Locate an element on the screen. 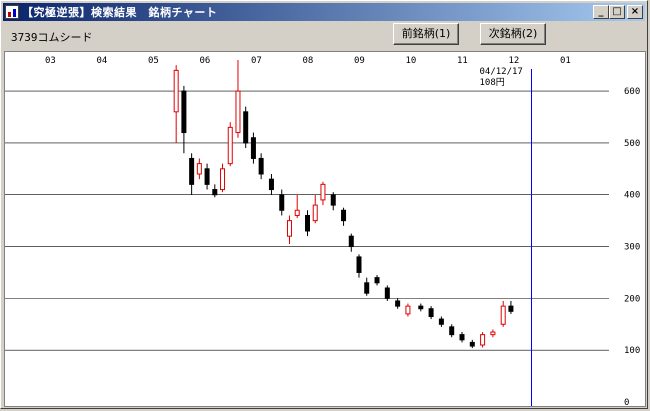 Image resolution: width=650 pixels, height=411 pixels. y-tick-label-0: 0 is located at coordinates (626, 402).